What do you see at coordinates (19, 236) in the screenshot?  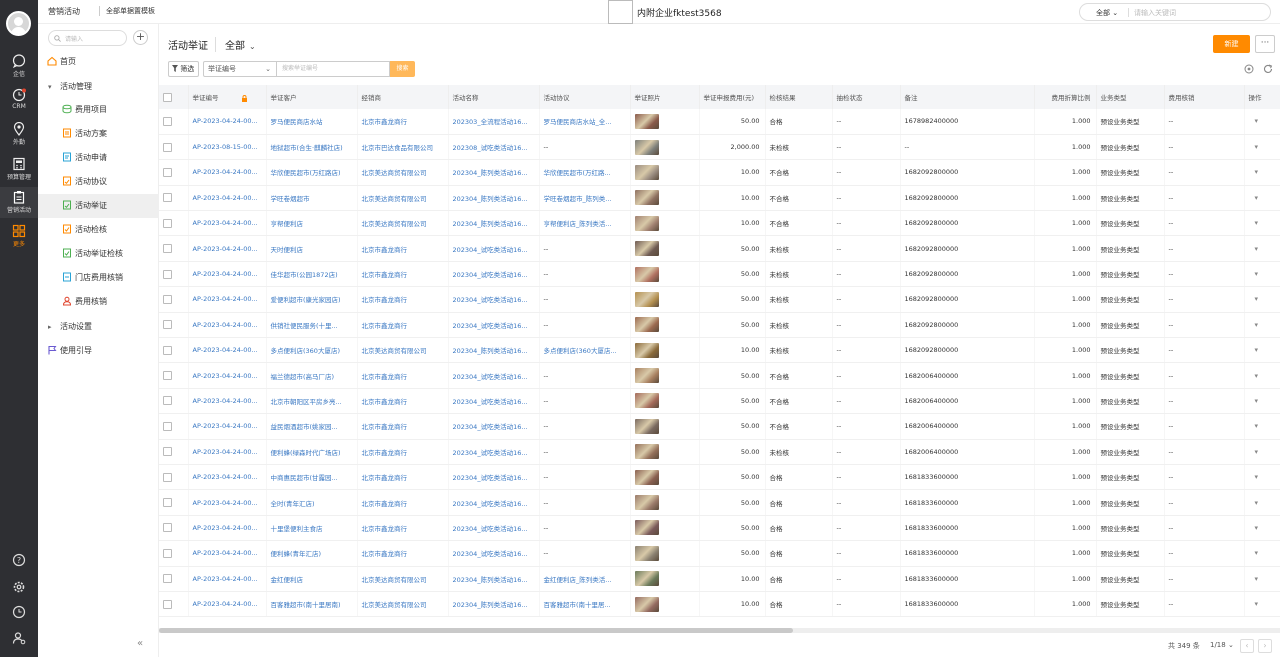 I see `rail-item-more: 更多` at bounding box center [19, 236].